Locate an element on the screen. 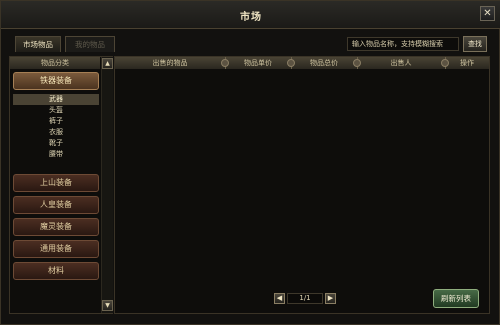  subcategory-boots: 靴子 is located at coordinates (56, 143).